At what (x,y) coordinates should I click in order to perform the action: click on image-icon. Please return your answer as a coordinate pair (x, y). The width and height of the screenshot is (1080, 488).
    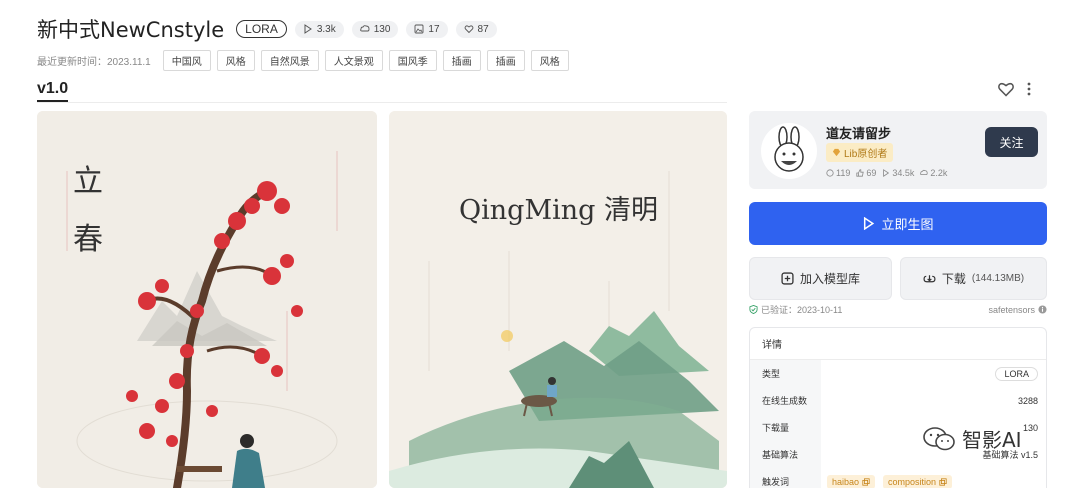
    Looking at the image, I should click on (419, 29).